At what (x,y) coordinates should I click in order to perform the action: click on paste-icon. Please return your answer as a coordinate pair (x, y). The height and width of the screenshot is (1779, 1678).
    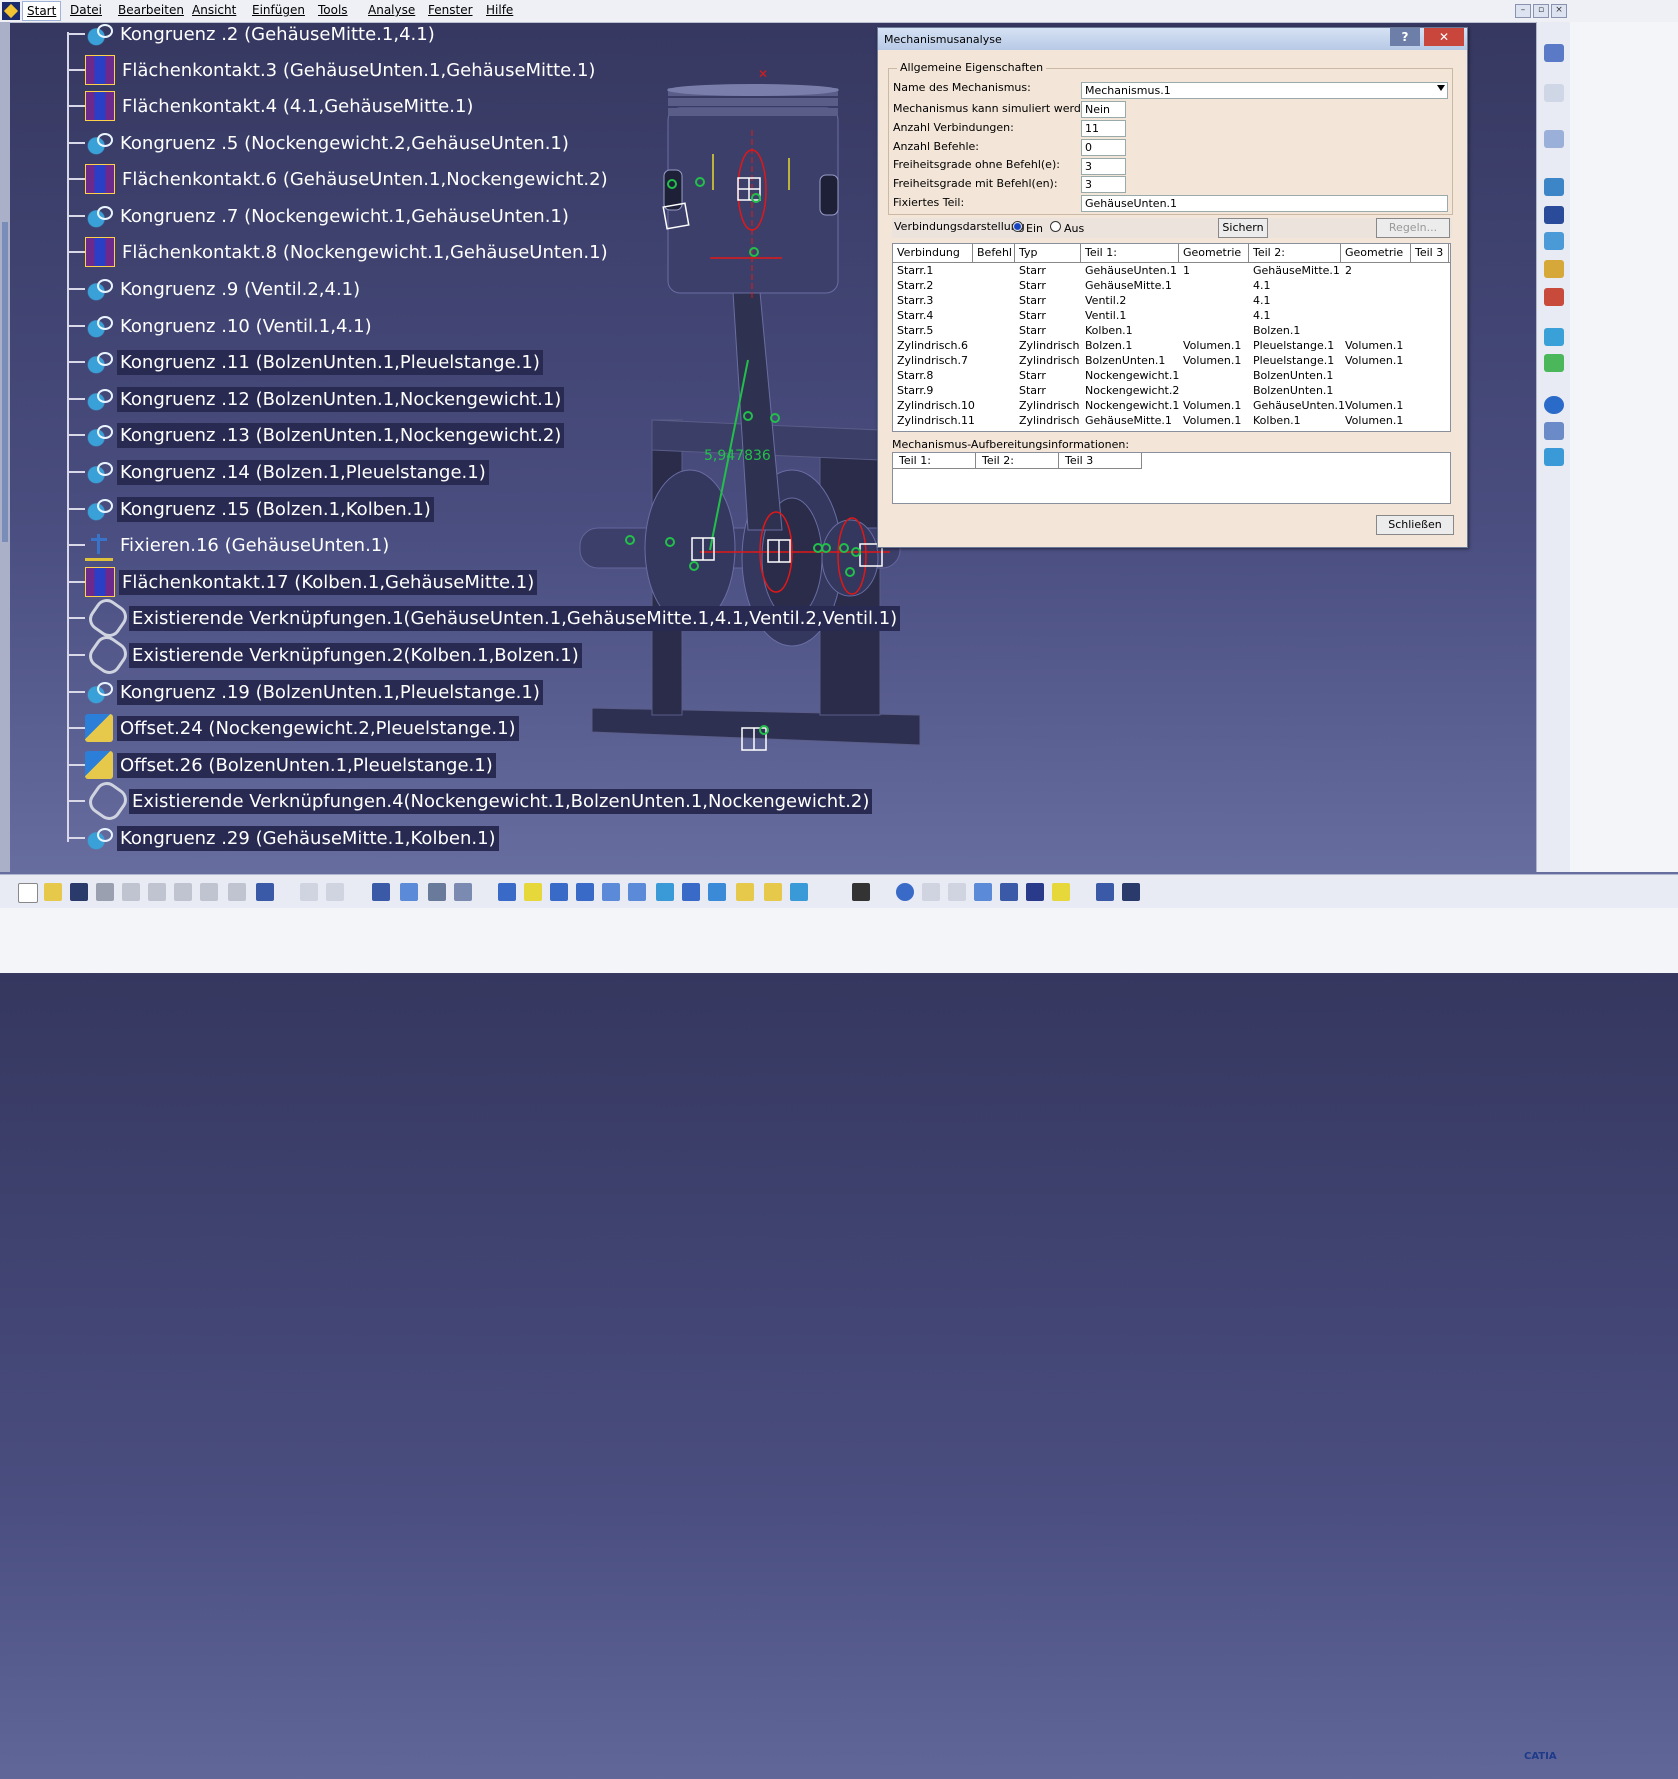
    Looking at the image, I should click on (183, 892).